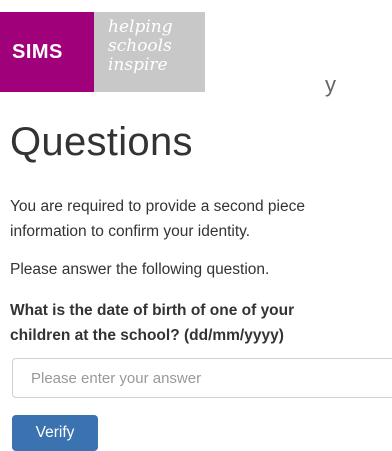  I want to click on instruction-text: Please answer the following question., so click(140, 269).